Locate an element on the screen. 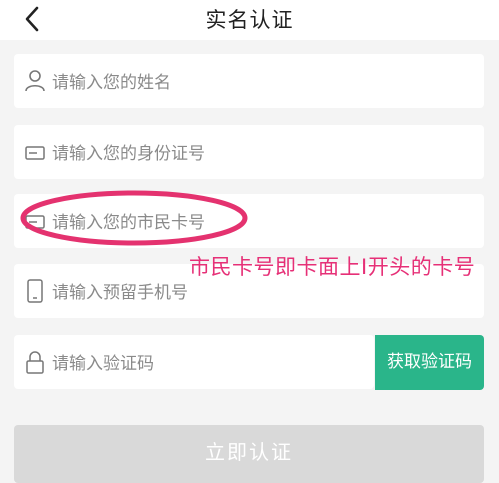  id-card-icon is located at coordinates (35, 153).